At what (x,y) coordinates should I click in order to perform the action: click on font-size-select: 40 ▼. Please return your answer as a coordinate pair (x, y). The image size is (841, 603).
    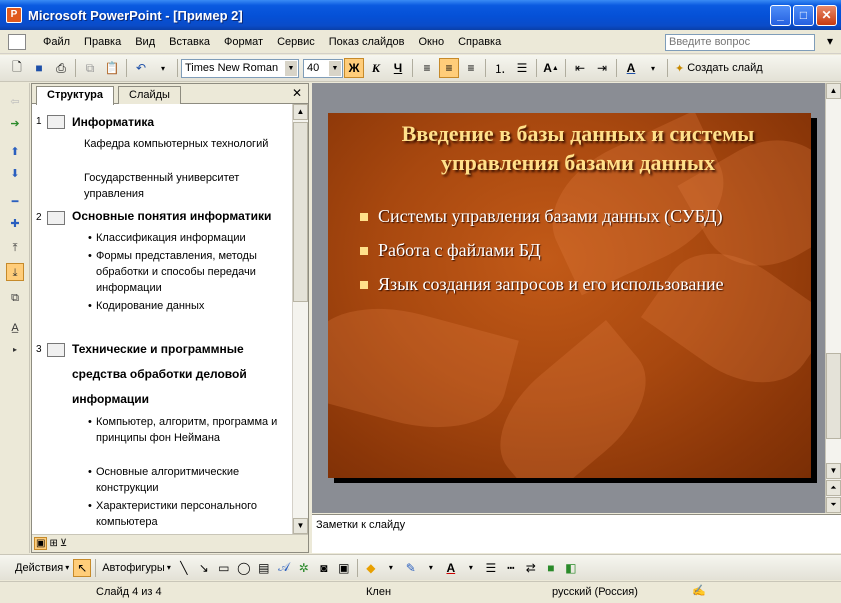
    Looking at the image, I should click on (323, 68).